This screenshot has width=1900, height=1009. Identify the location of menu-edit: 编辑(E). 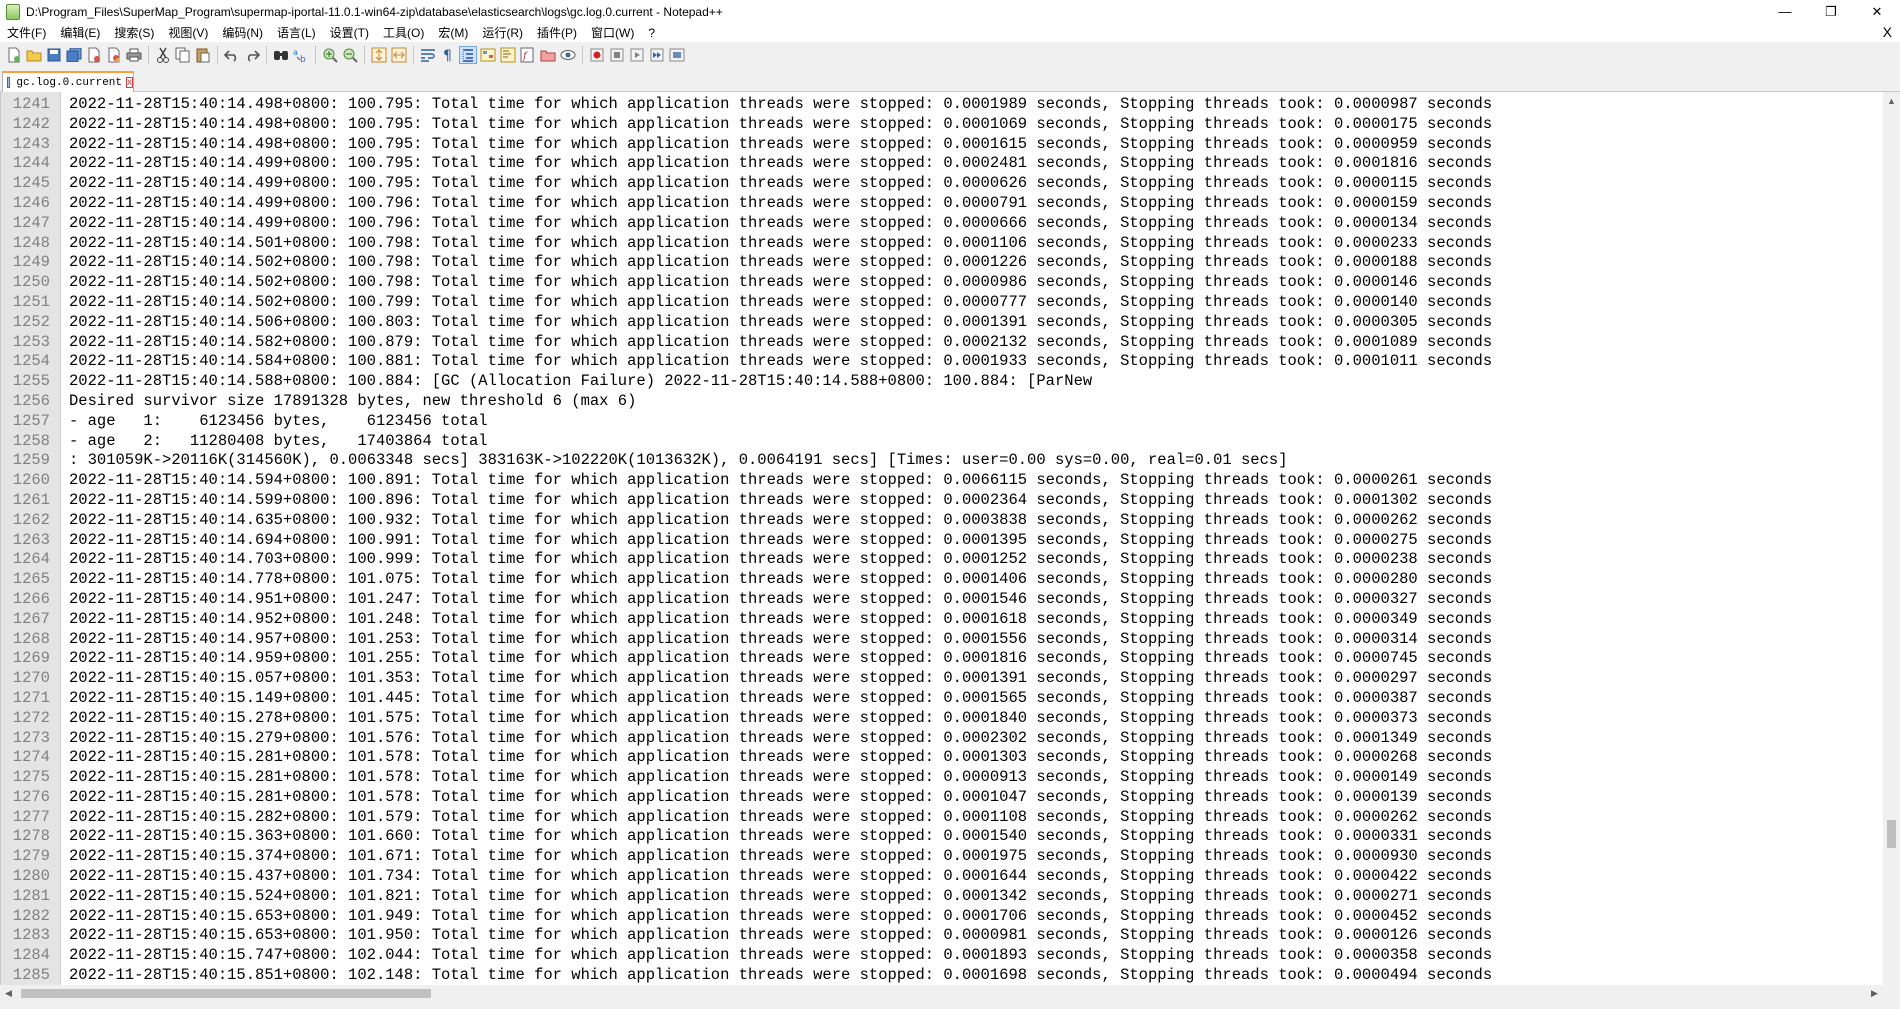
(80, 32).